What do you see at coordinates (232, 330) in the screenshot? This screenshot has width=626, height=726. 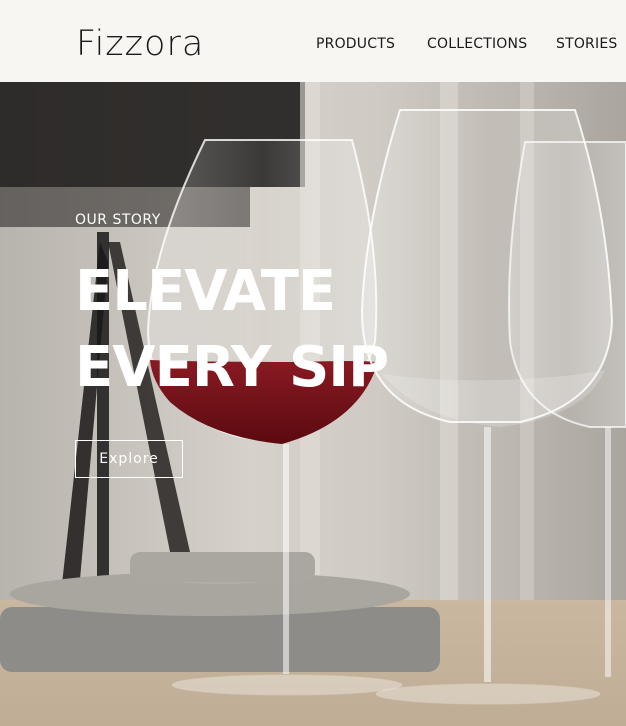 I see `hero-headline: ELEVATE EVERY SIP` at bounding box center [232, 330].